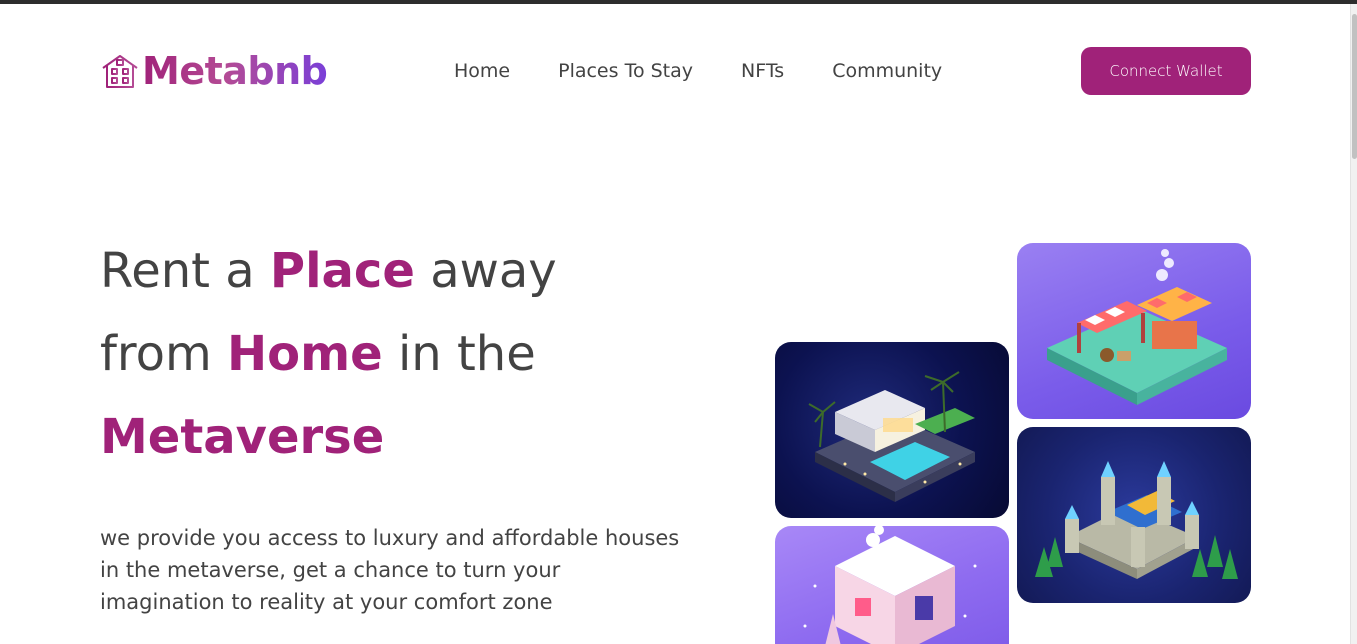  What do you see at coordinates (485, 271) in the screenshot?
I see `headline-text: away` at bounding box center [485, 271].